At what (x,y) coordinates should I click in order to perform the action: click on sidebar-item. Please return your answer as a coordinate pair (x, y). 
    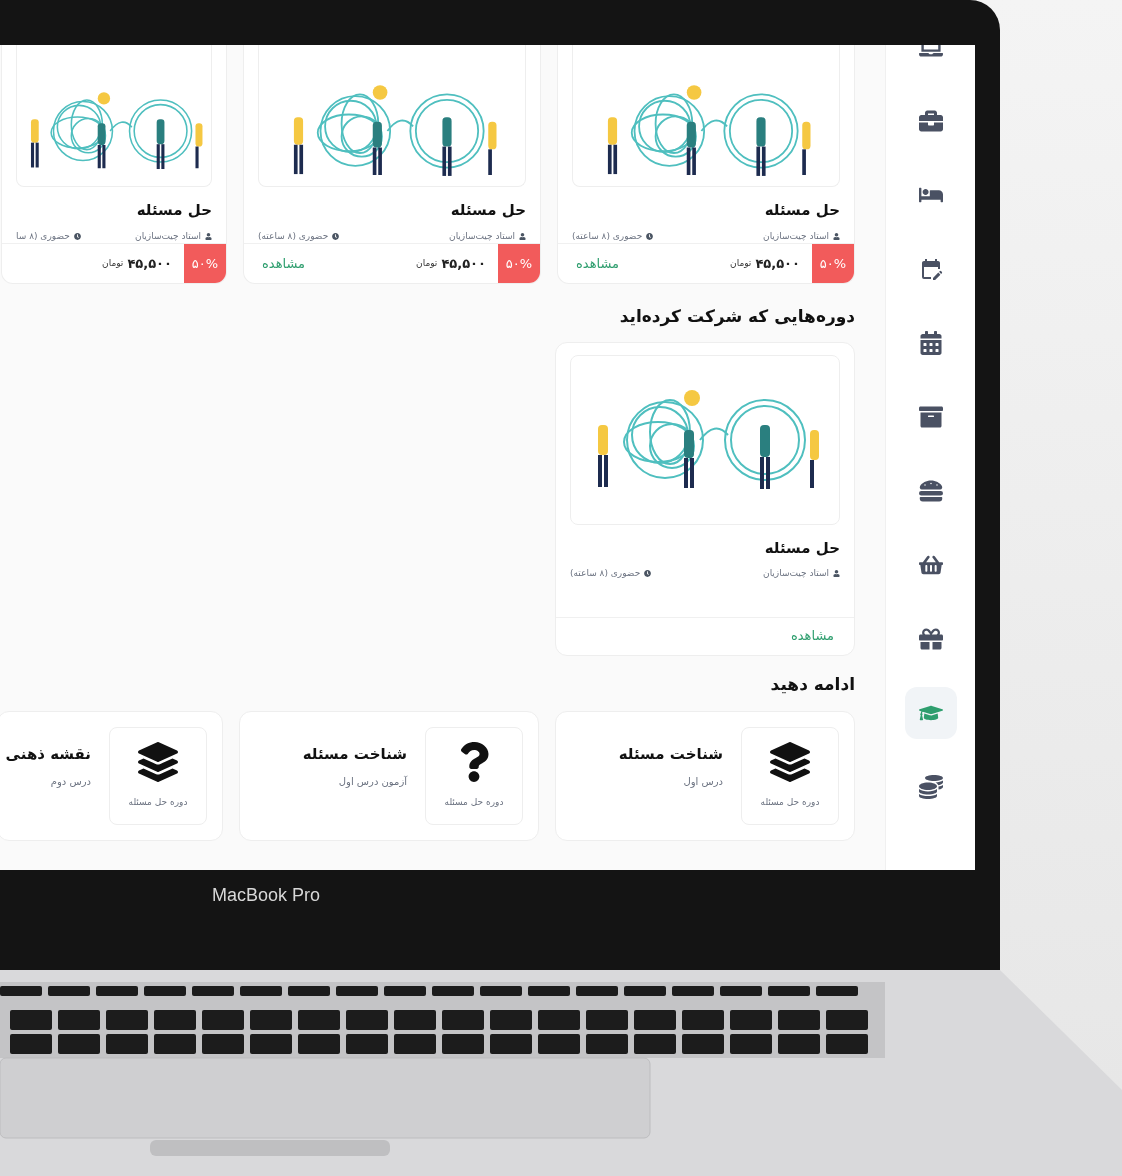
    Looking at the image, I should click on (930, 713).